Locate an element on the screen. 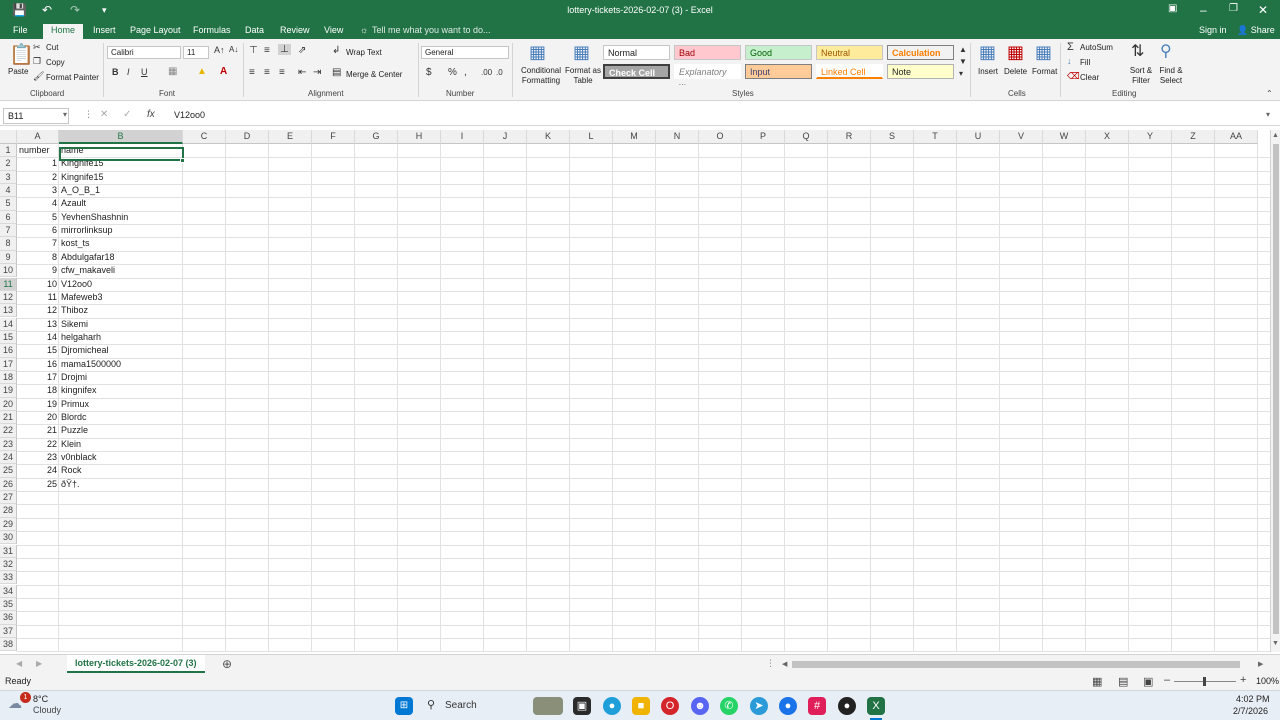 Image resolution: width=1280 pixels, height=720 pixels. format-as-table-button: Format as Table is located at coordinates (583, 76).